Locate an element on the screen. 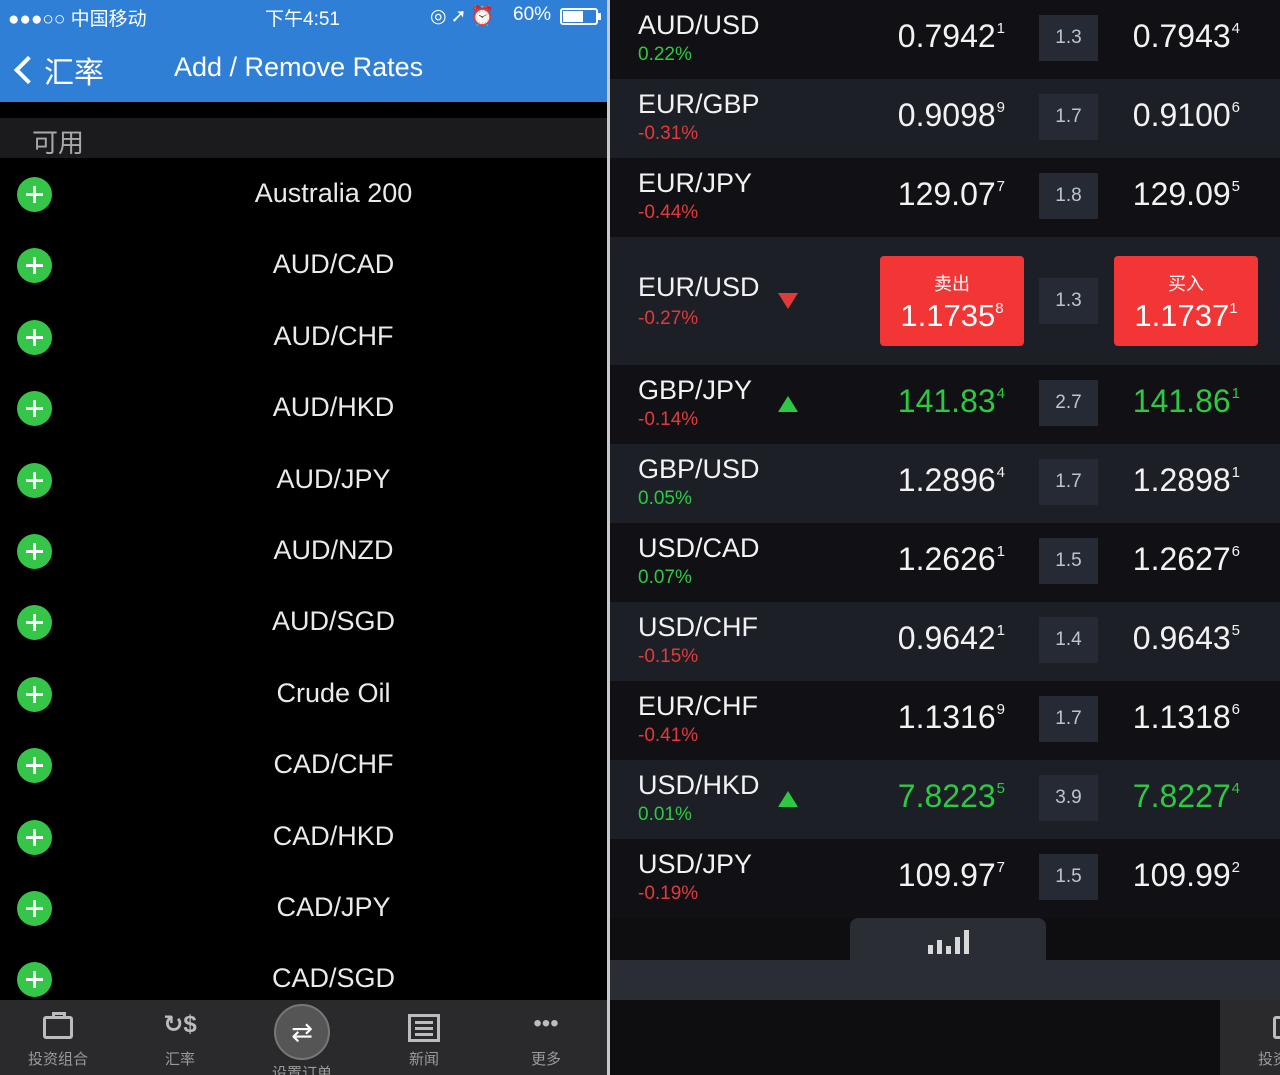  quote-row: EUR/USD -0.27% 1.3 卖出 1.17358 买入 1.17371 is located at coordinates (945, 301).